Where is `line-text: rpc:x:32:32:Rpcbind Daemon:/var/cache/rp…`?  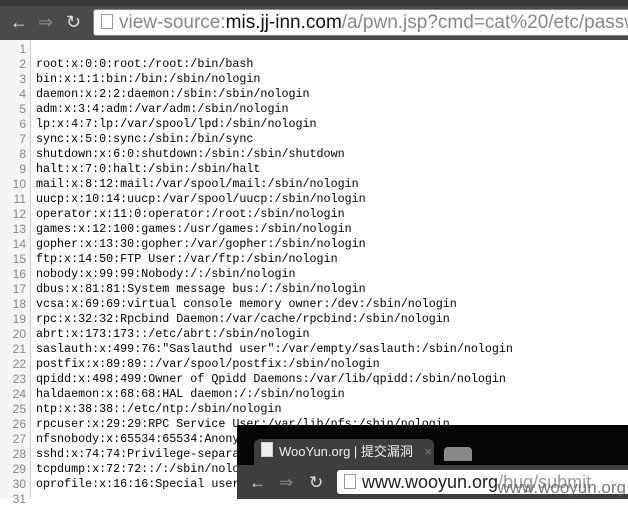
line-text: rpc:x:32:32:Rpcbind Daemon:/var/cache/rp… is located at coordinates (243, 319).